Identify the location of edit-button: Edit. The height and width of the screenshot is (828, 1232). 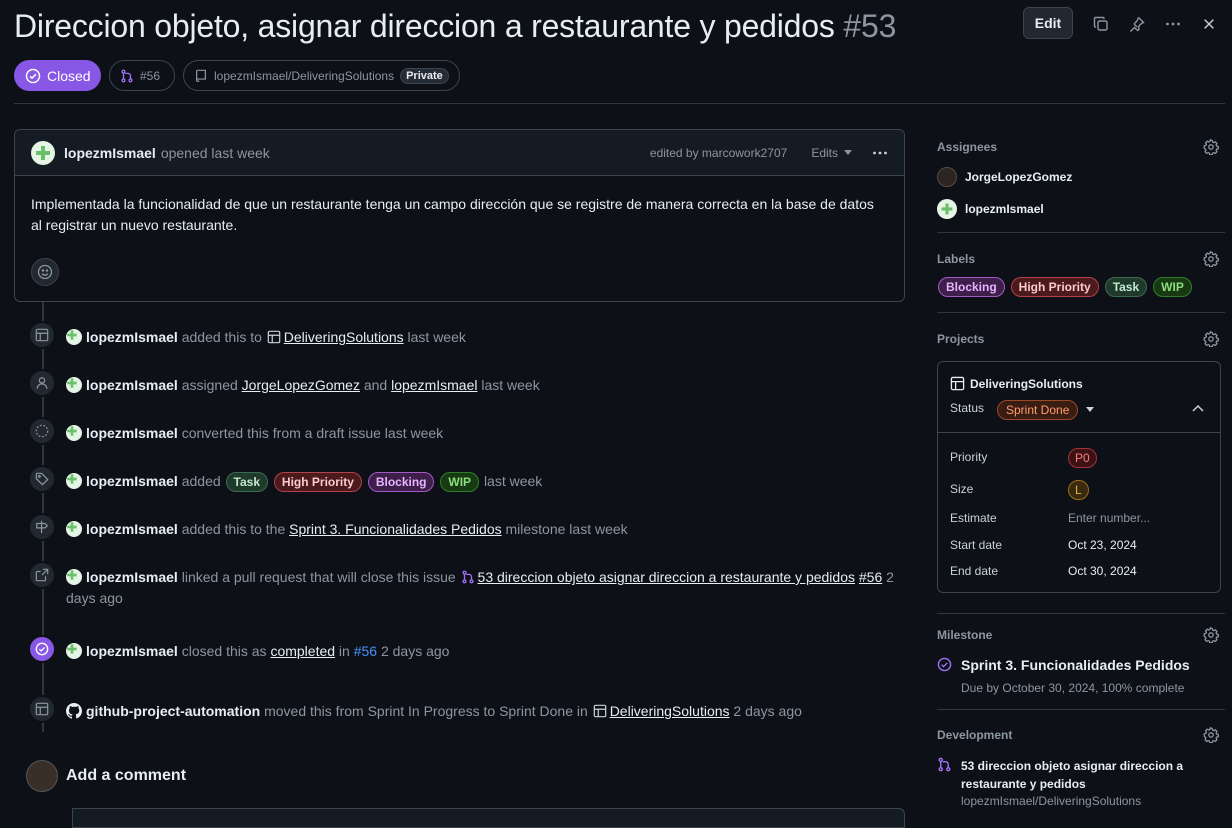
(1048, 23).